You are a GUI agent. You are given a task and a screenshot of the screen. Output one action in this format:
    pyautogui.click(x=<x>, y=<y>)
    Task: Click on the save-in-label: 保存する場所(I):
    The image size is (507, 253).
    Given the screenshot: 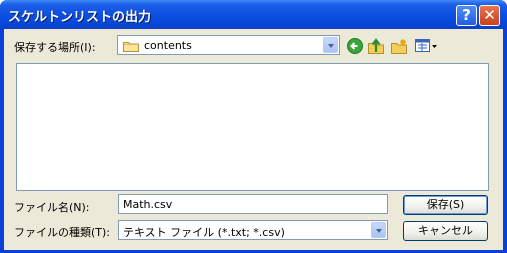 What is the action you would take?
    pyautogui.click(x=55, y=47)
    